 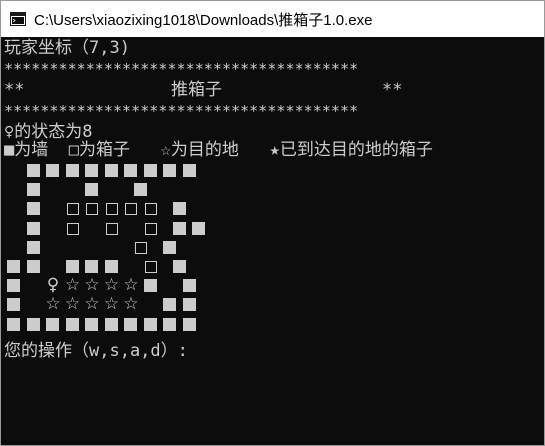 I want to click on game-title: 推箱子, so click(x=196, y=90).